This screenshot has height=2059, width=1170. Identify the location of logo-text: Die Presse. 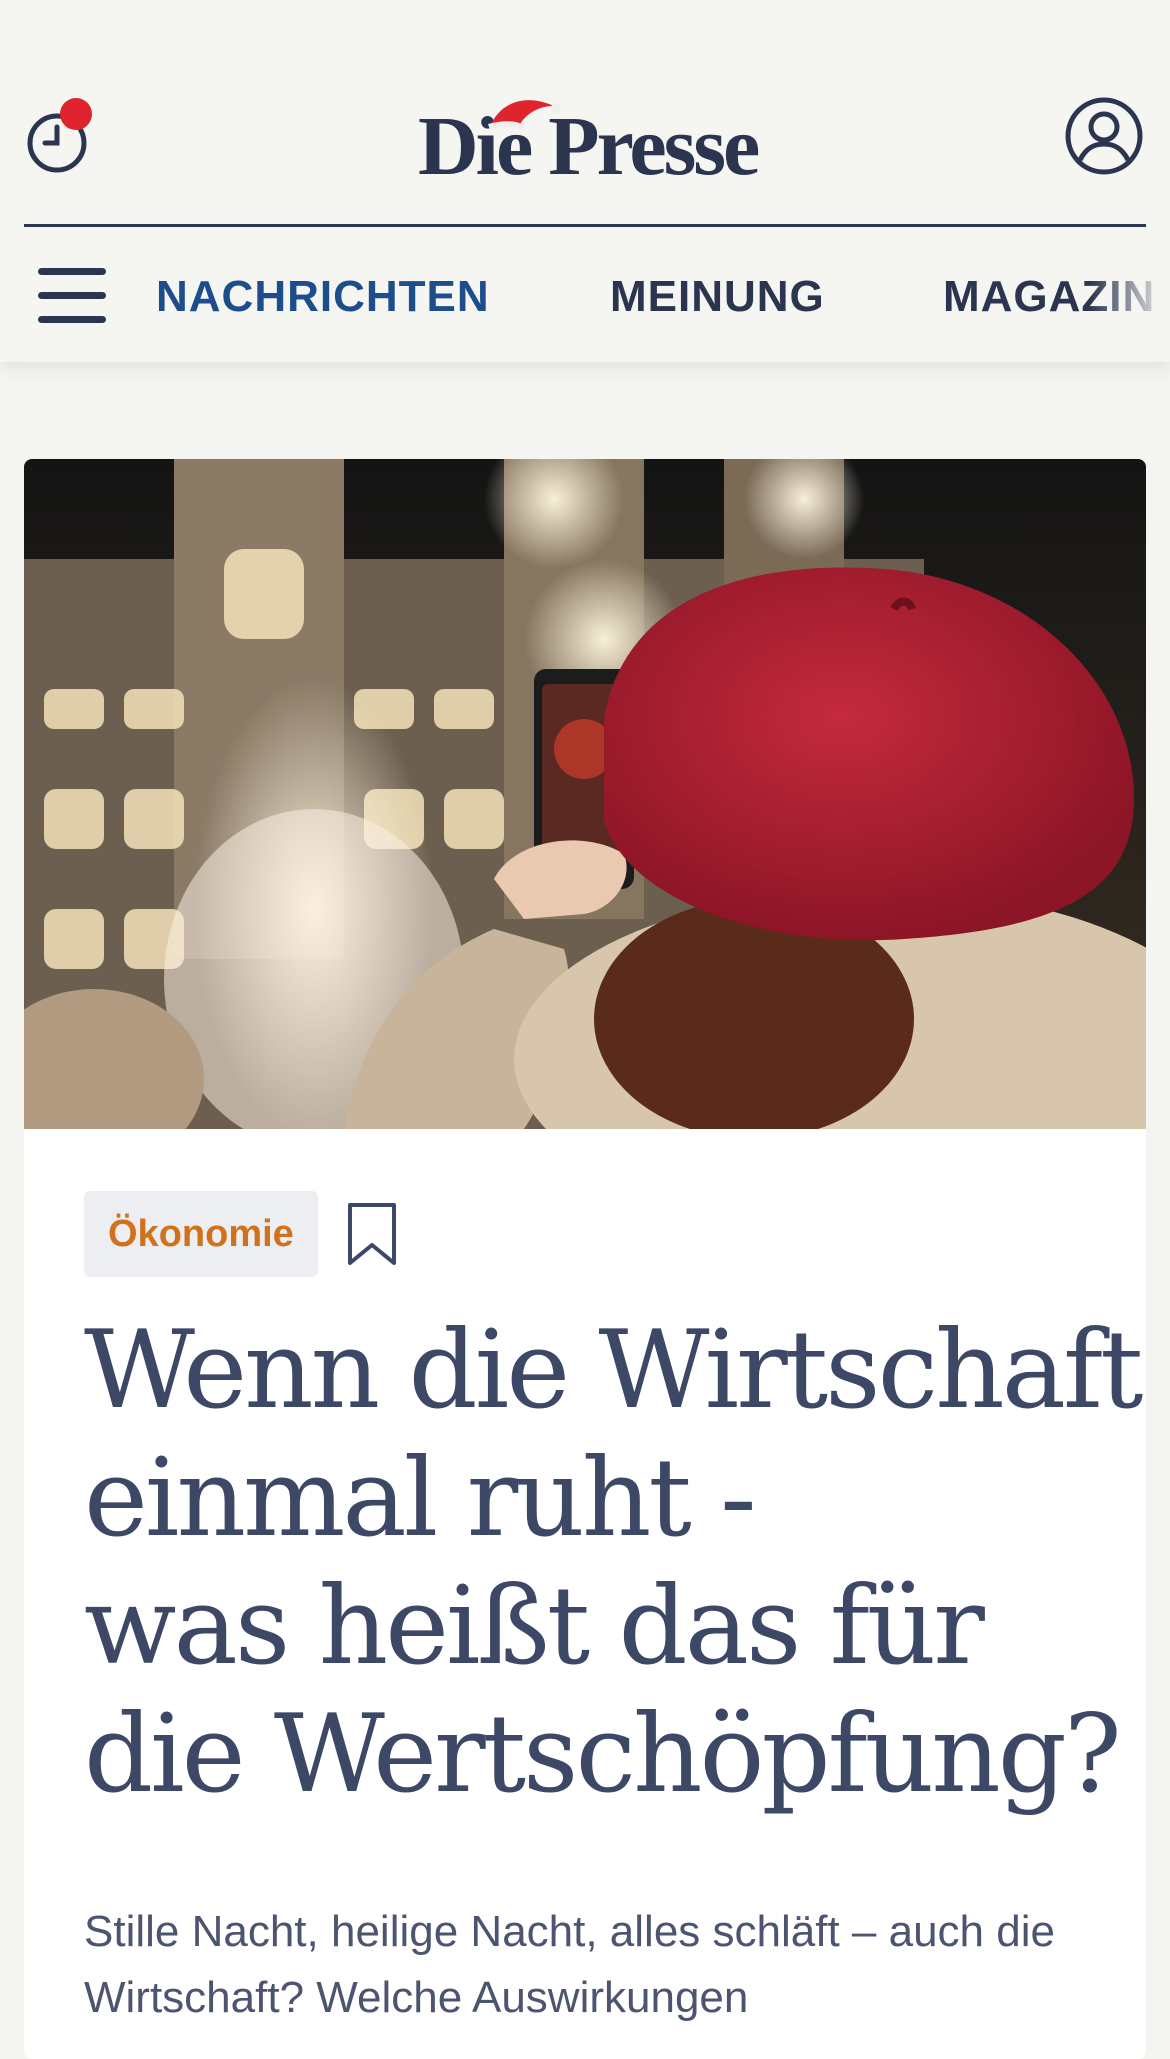
(589, 146).